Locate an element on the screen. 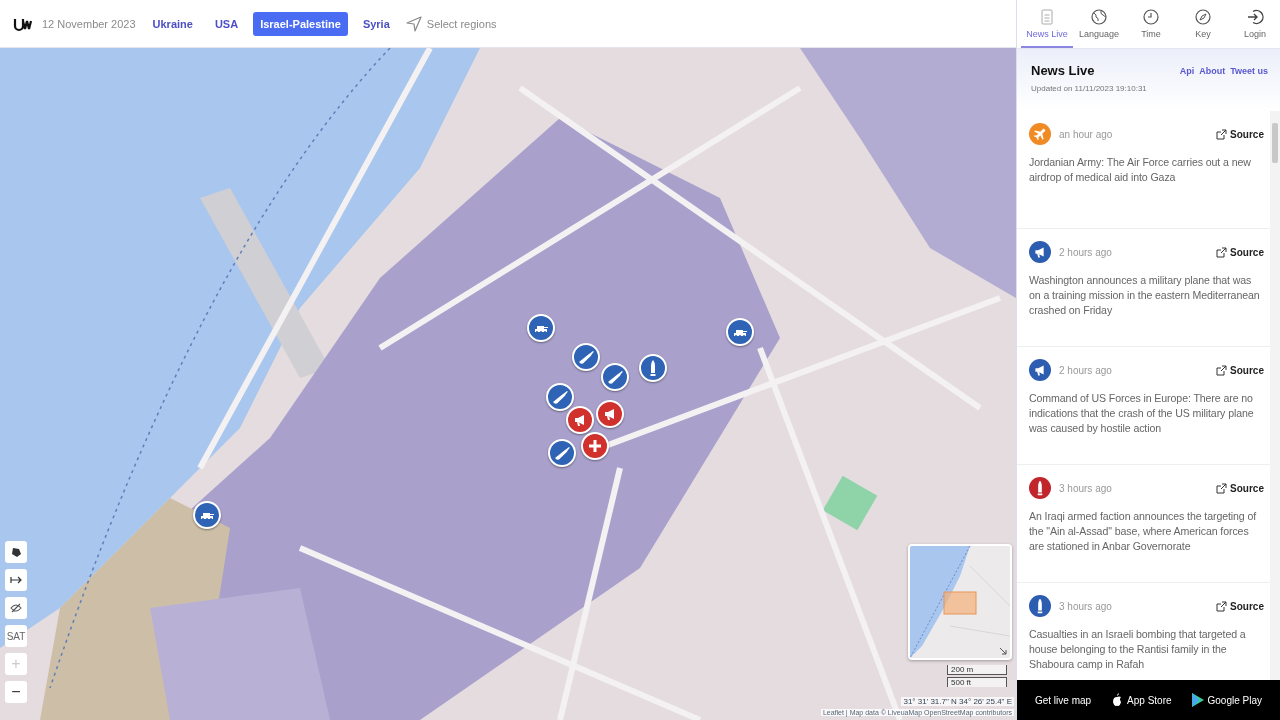 This screenshot has width=1280, height=720. select-regions-link: Select regions is located at coordinates (461, 23).